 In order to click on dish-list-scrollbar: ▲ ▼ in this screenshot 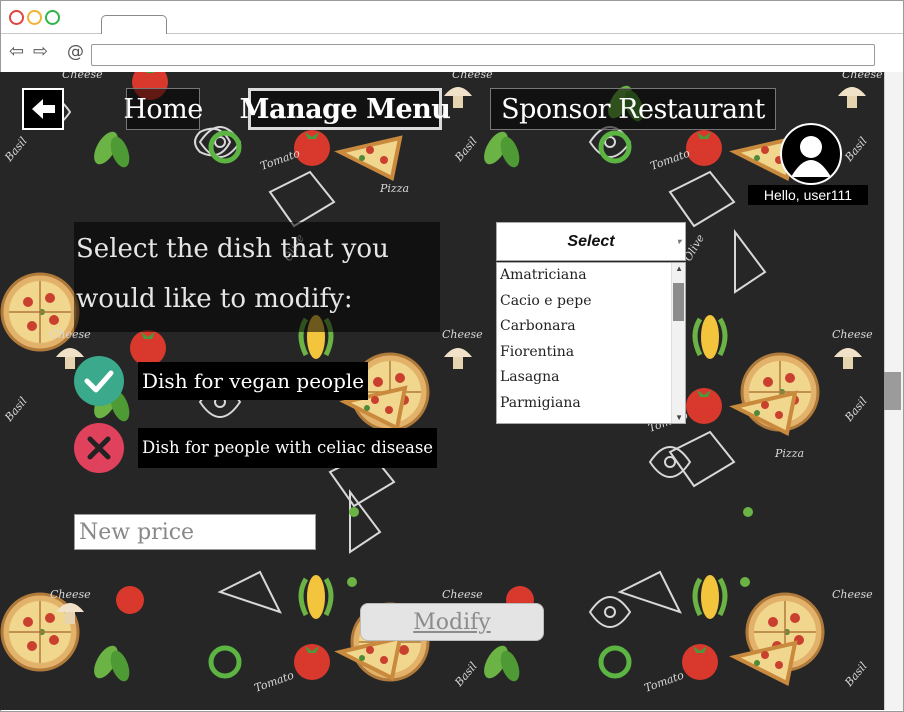, I will do `click(678, 343)`.